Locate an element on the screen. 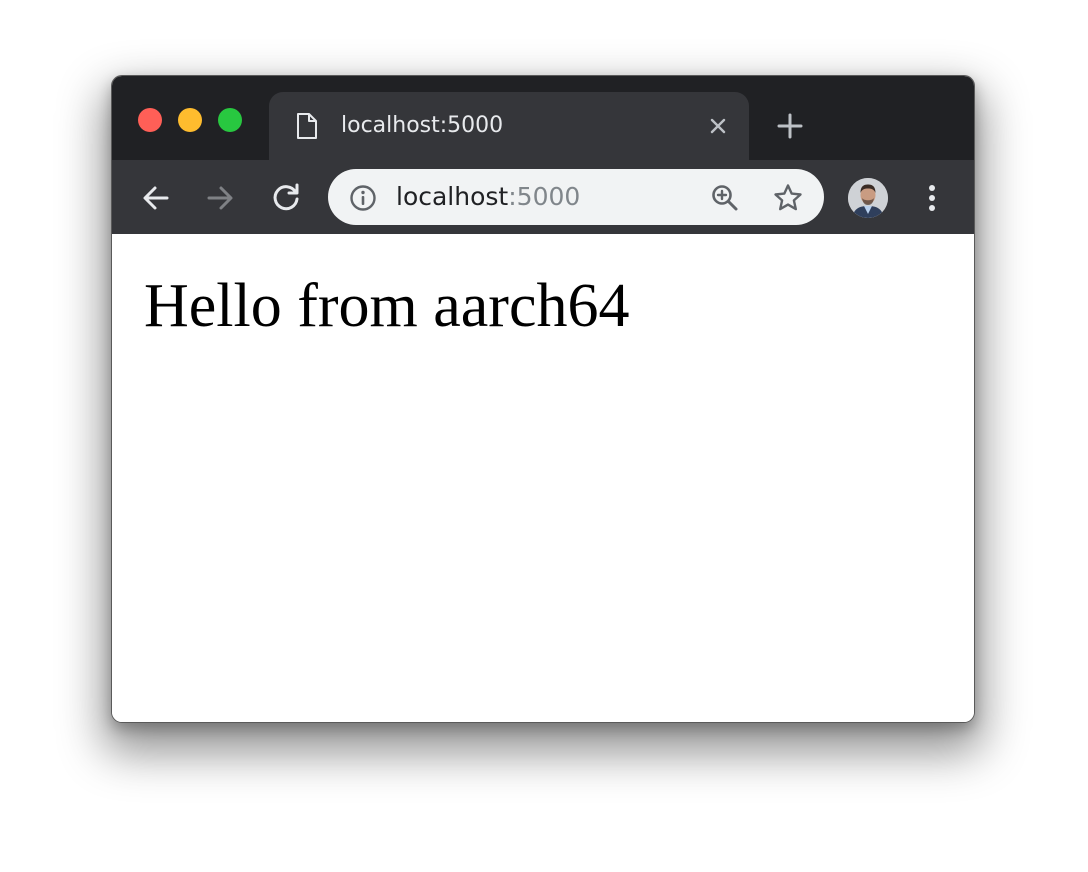 This screenshot has width=1088, height=872. url-text: localhost:5000 is located at coordinates (488, 197).